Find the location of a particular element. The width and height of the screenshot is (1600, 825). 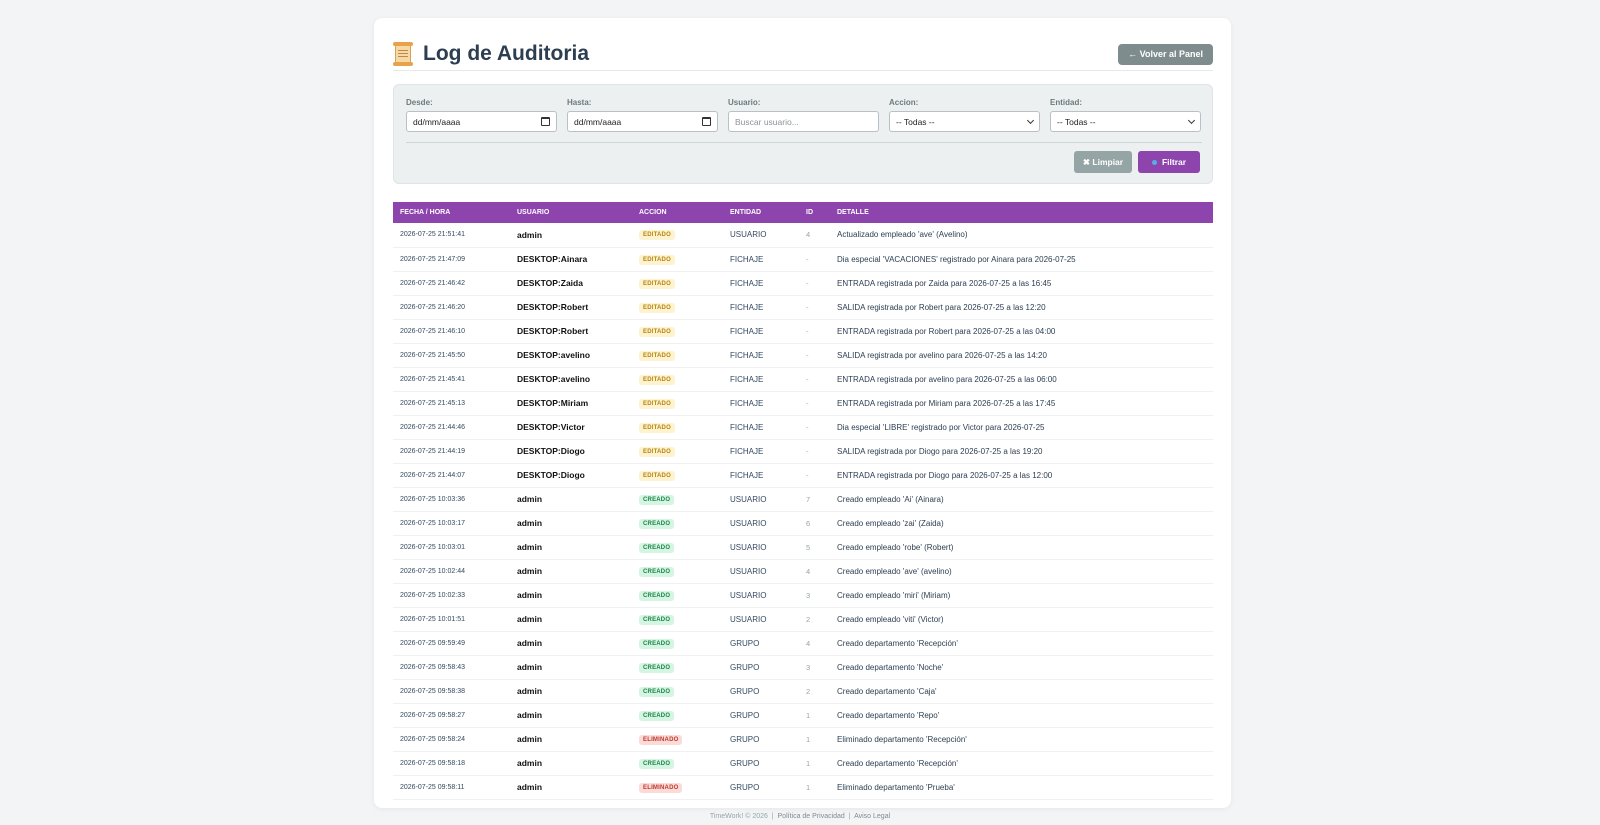

header-divider is located at coordinates (803, 70).